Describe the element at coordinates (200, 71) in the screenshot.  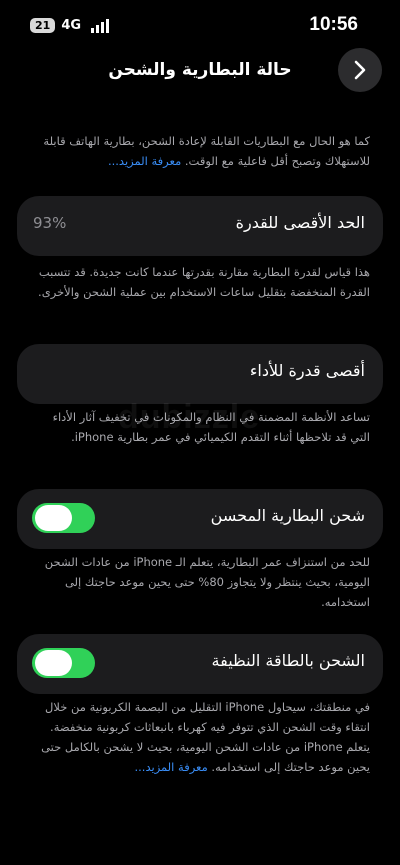
I see `nav-bar: حالة البطارية والشحن` at that location.